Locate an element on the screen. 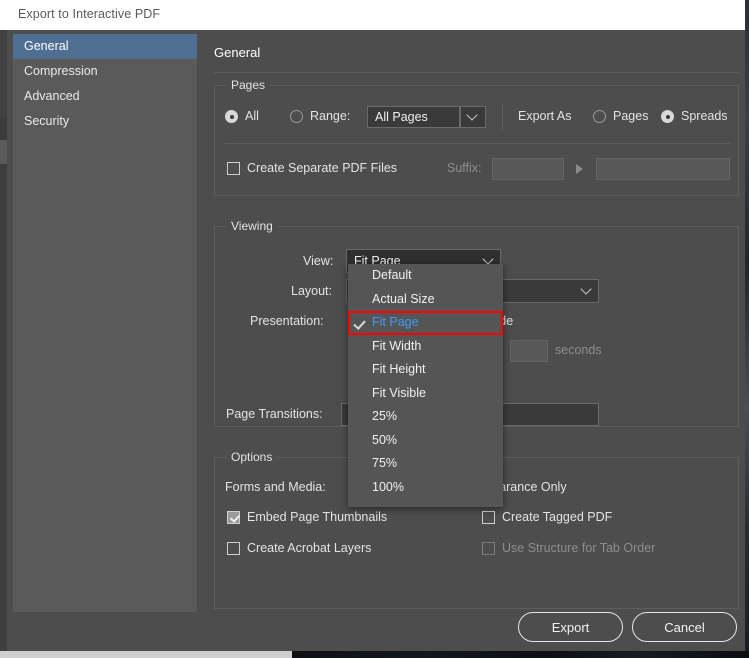 This screenshot has height=658, width=749. page-transitions-label: Page Transitions: is located at coordinates (274, 414).